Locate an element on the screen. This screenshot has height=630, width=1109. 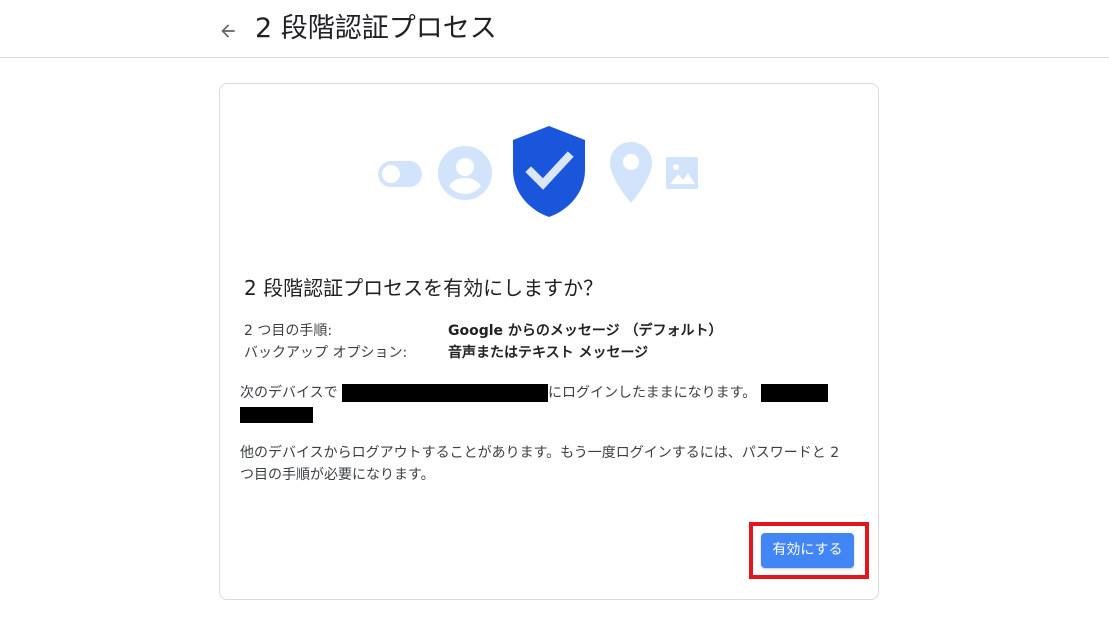
second-step-label: 2 つ目の手順: is located at coordinates (288, 331).